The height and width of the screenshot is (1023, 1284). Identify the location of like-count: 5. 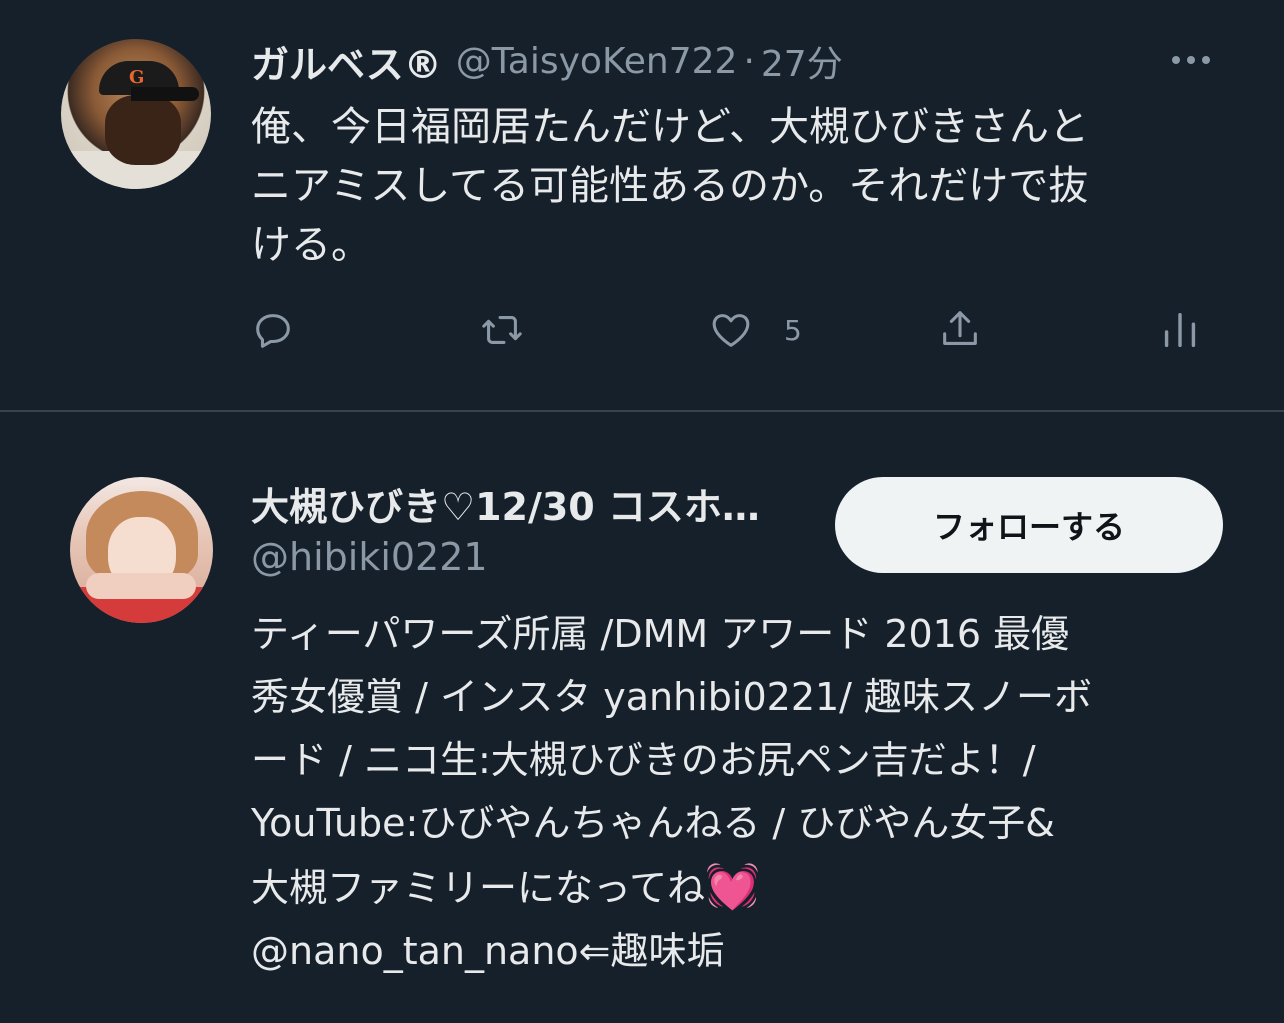
(793, 330).